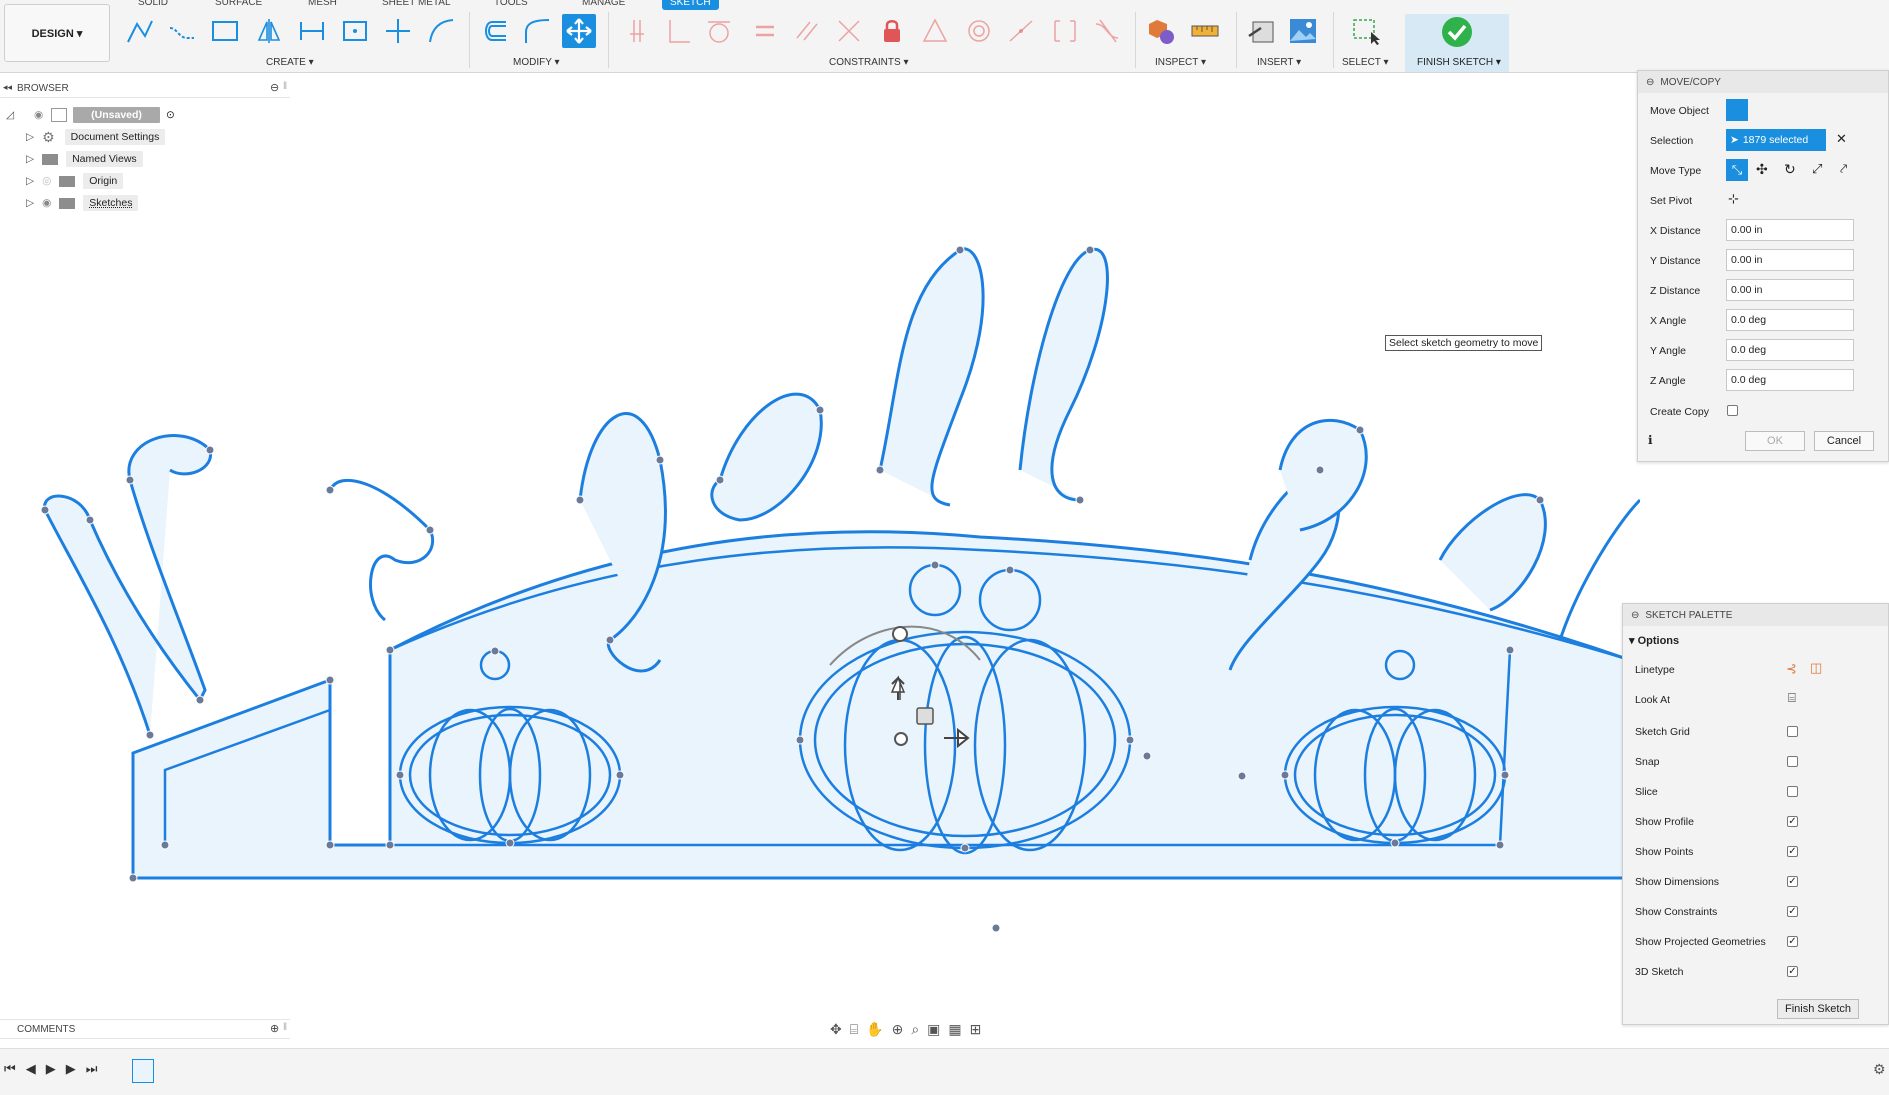 The image size is (1889, 1095). What do you see at coordinates (1841, 139) in the screenshot?
I see `clear-selection-icon: ✕` at bounding box center [1841, 139].